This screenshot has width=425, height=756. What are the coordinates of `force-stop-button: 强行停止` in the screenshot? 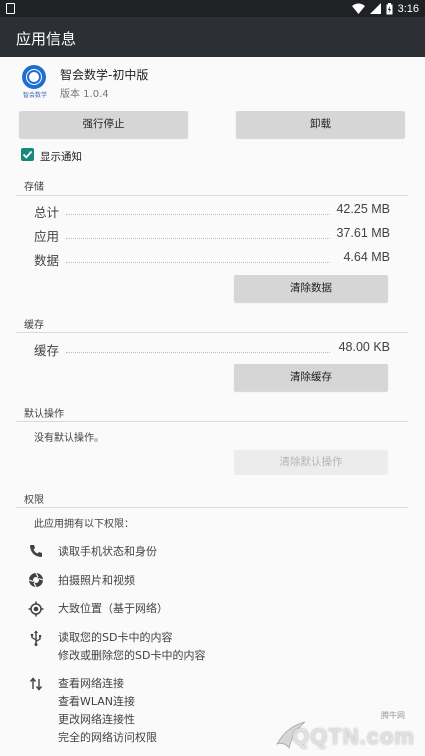 It's located at (103, 124).